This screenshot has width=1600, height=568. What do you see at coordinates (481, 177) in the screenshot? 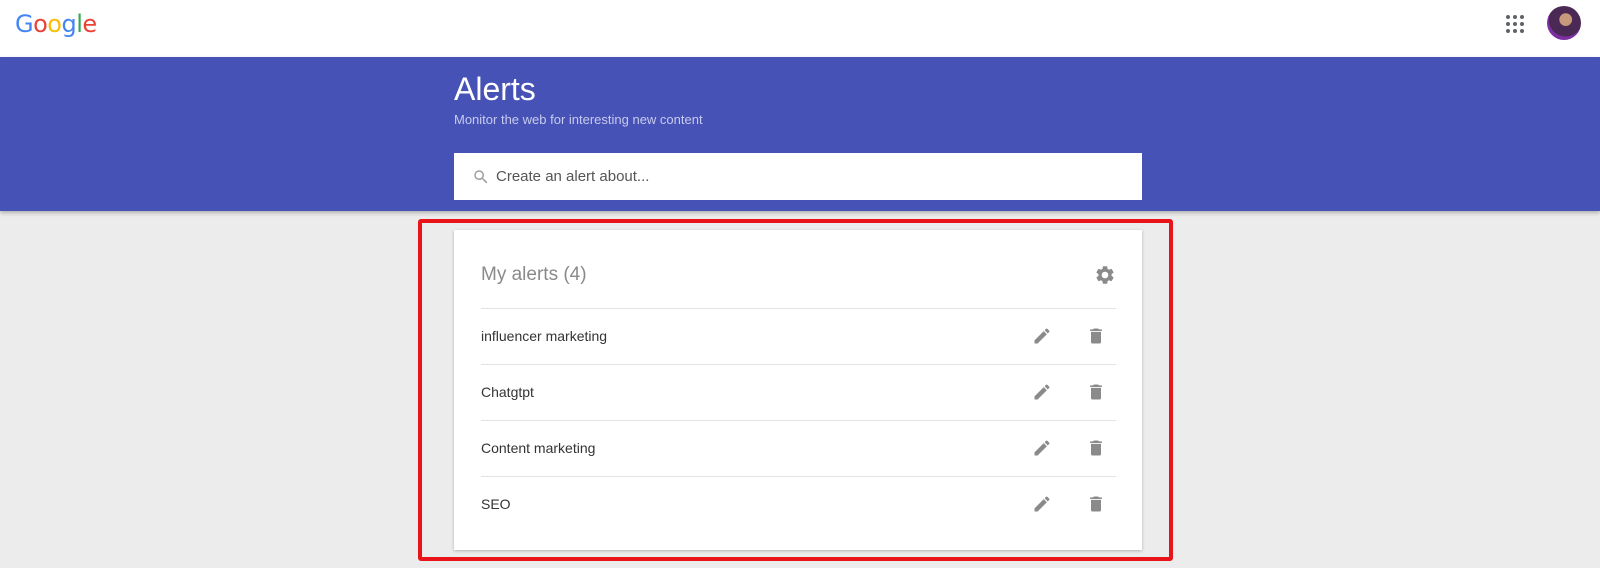
I see `search-icon` at bounding box center [481, 177].